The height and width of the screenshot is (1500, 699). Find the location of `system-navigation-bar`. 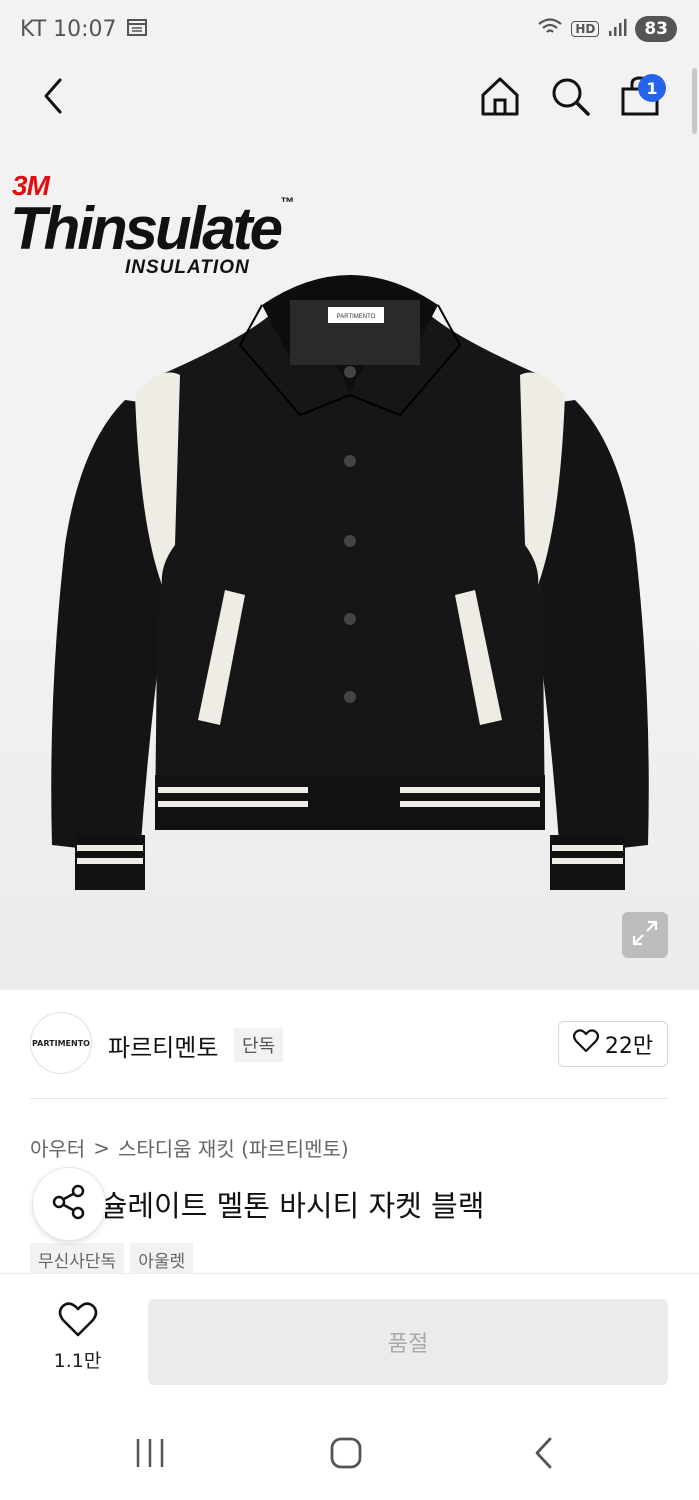

system-navigation-bar is located at coordinates (349, 1455).